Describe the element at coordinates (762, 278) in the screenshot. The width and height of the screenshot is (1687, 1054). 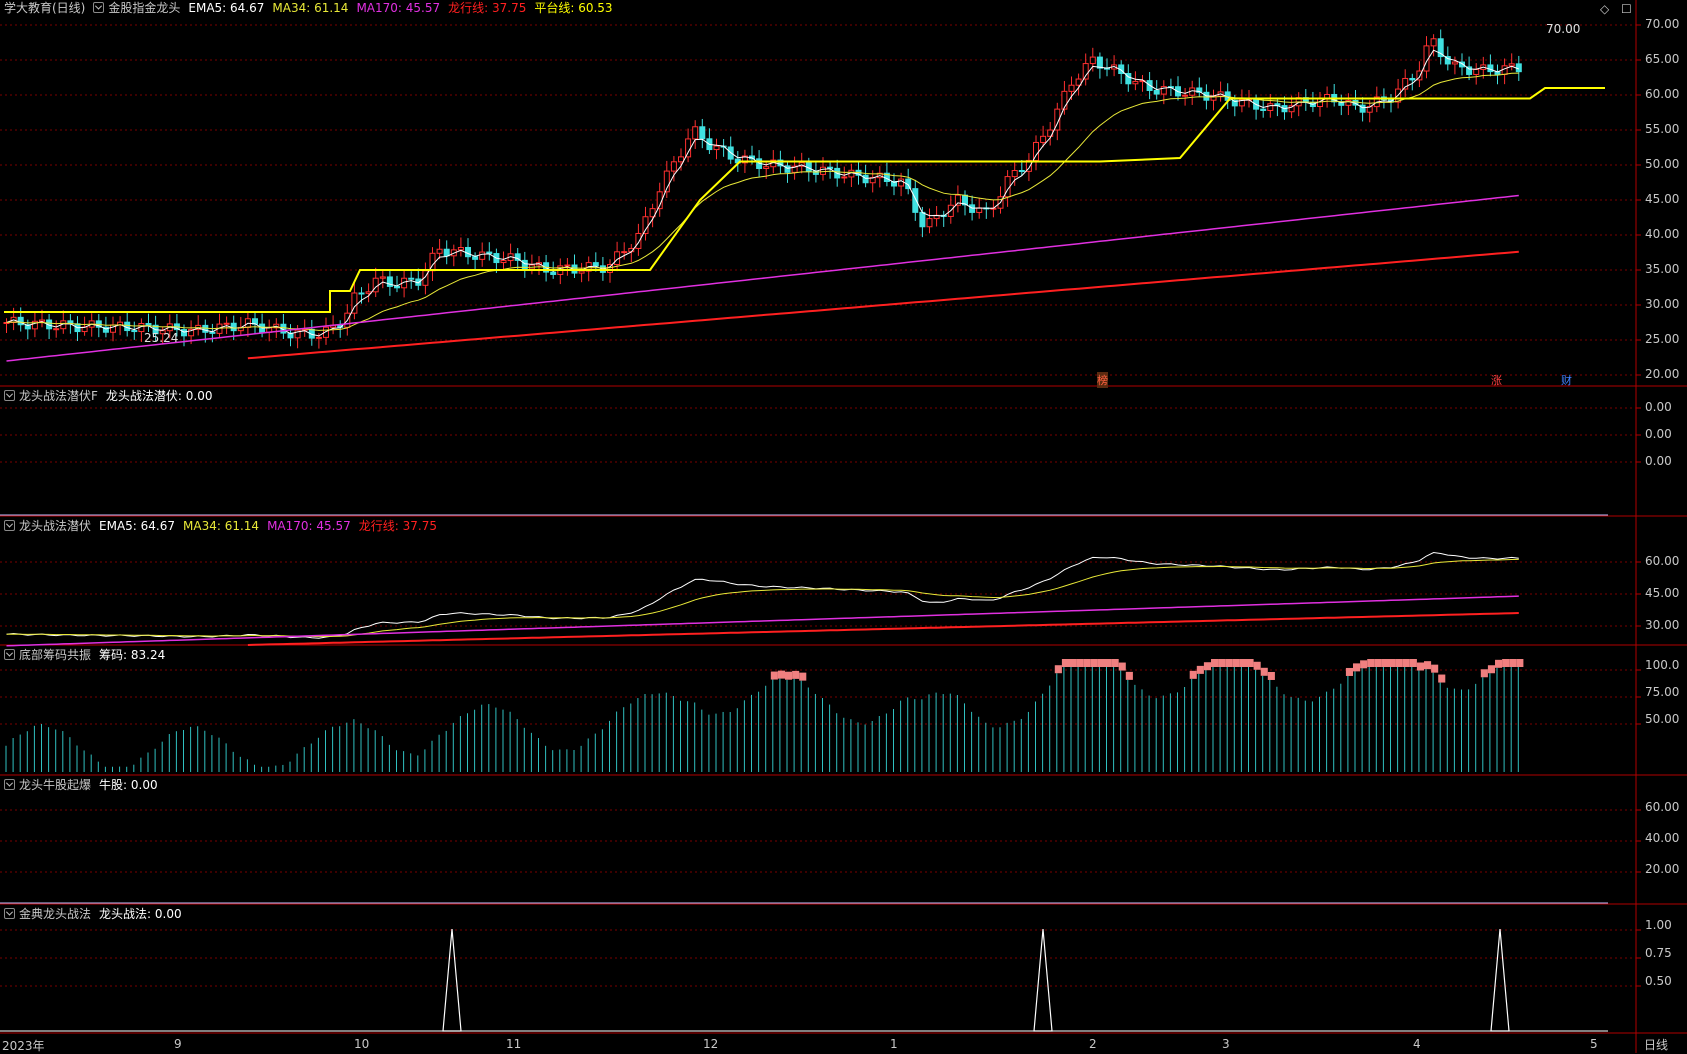
I see `ma170-line` at that location.